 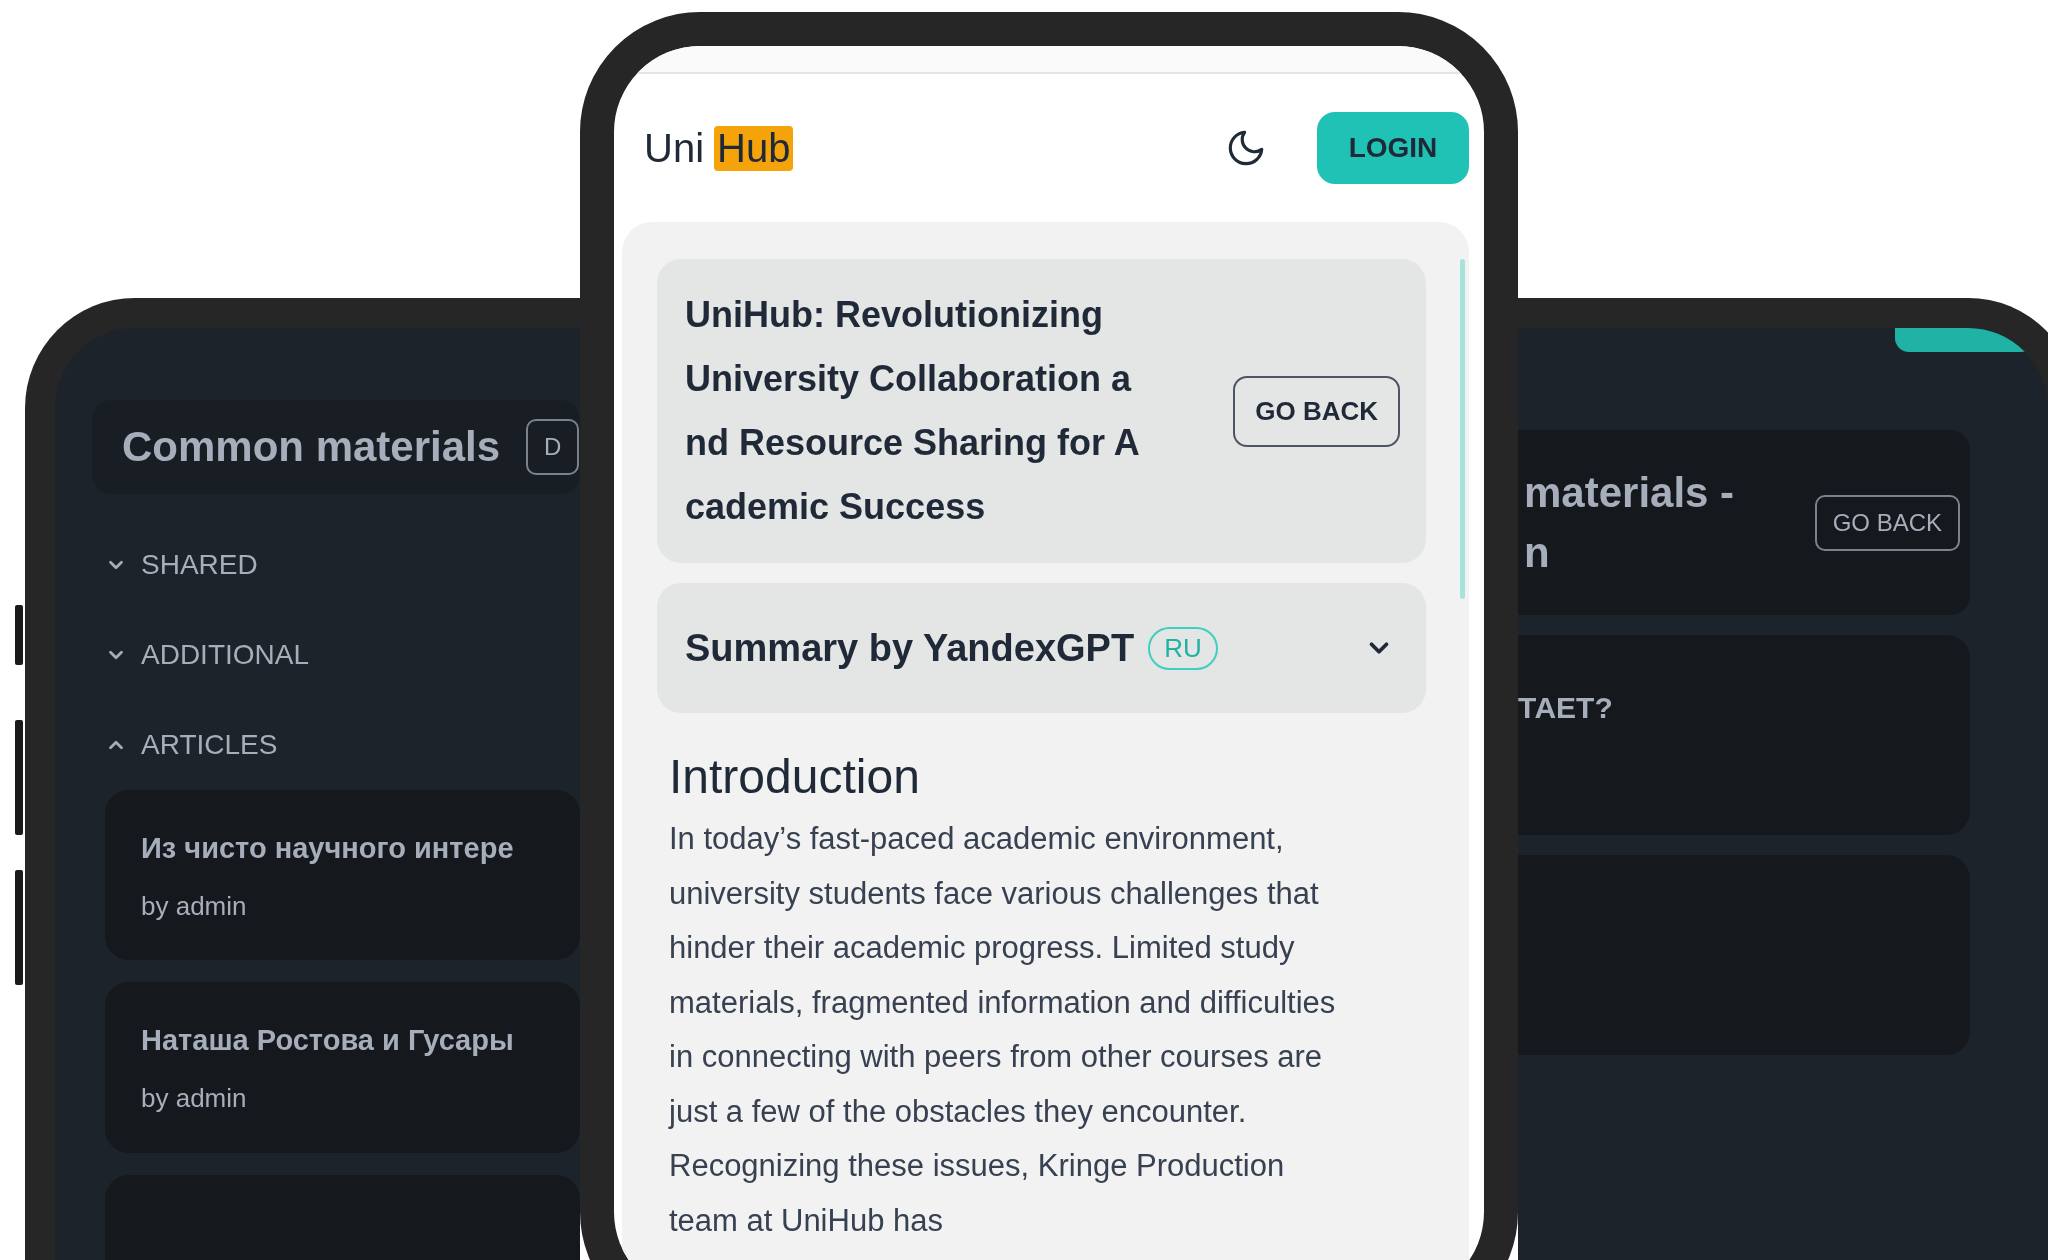 What do you see at coordinates (342, 875) in the screenshot?
I see `article-card: Из чисто научного интере by admin` at bounding box center [342, 875].